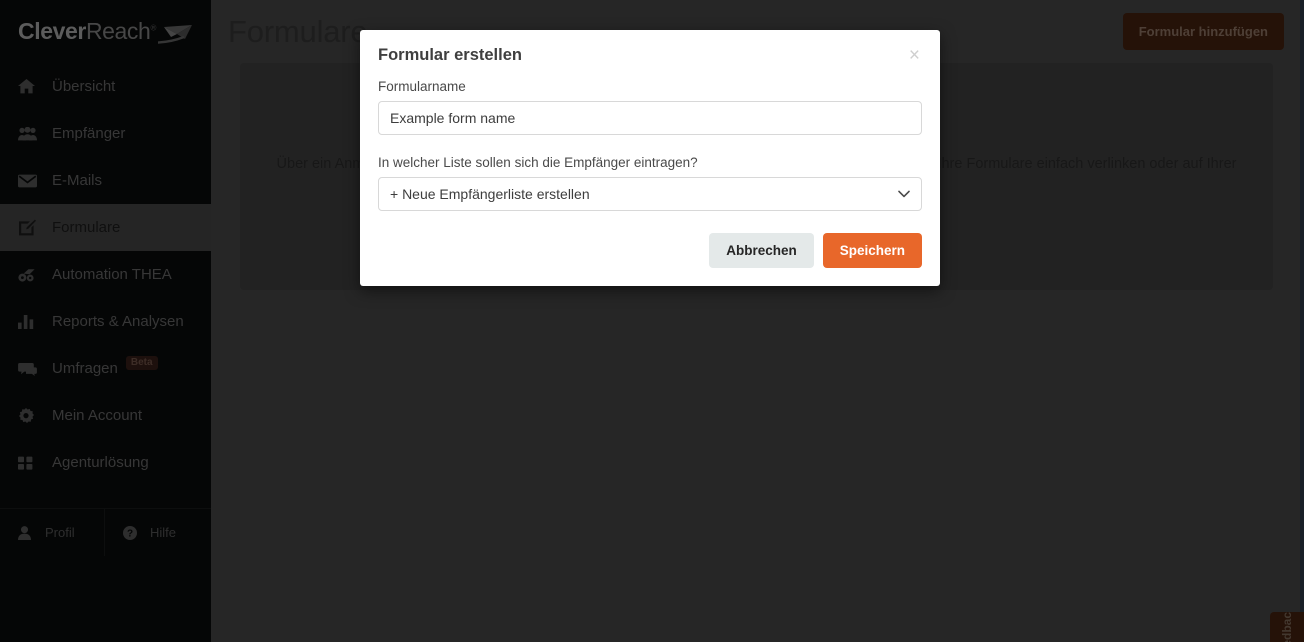  Describe the element at coordinates (650, 145) in the screenshot. I see `field-spacer` at that location.